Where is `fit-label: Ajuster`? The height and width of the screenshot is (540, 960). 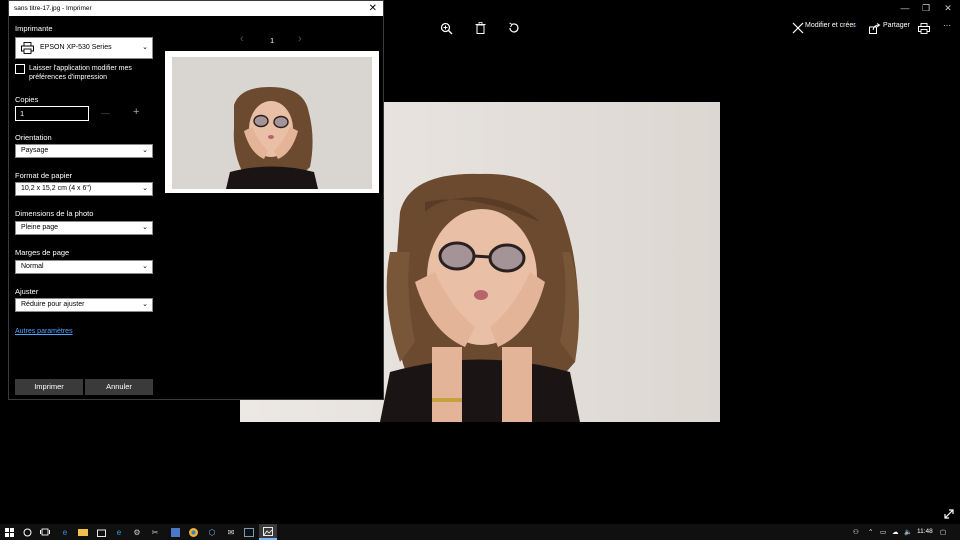
fit-label: Ajuster is located at coordinates (27, 291).